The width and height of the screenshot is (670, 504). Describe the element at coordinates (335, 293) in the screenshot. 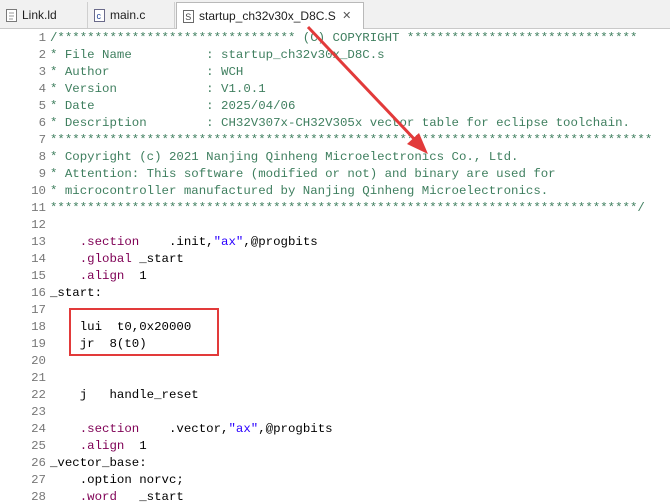

I see `code-line: 16 _start:` at that location.